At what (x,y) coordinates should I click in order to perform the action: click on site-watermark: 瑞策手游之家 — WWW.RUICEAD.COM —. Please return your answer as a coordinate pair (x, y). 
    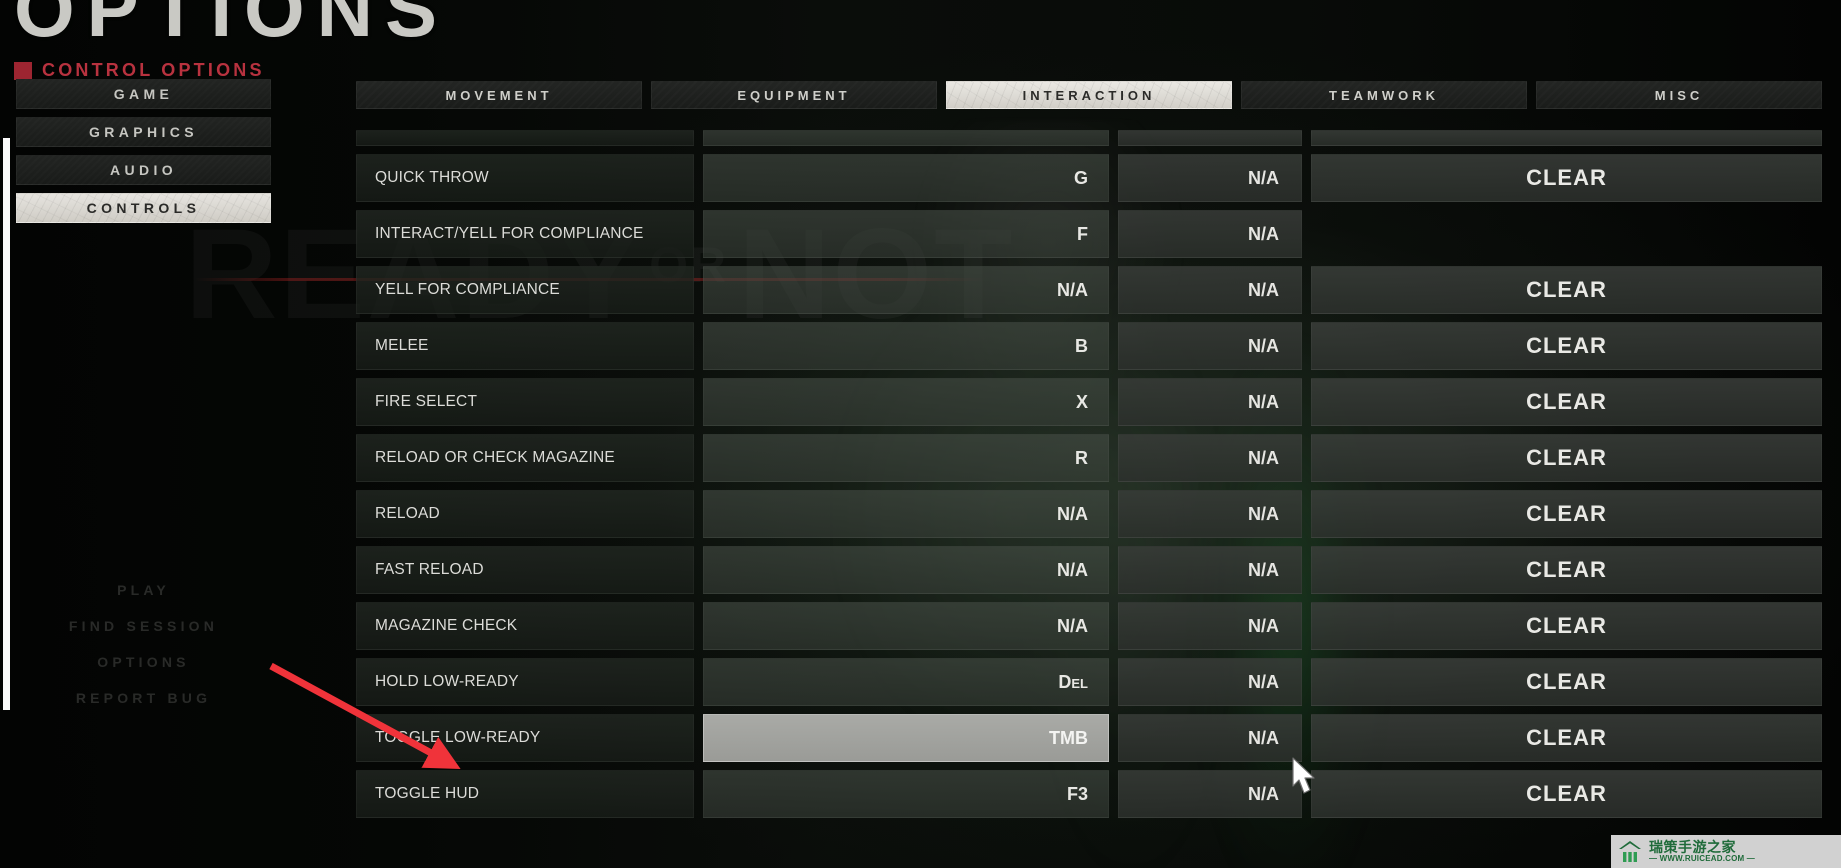
    Looking at the image, I should click on (1726, 851).